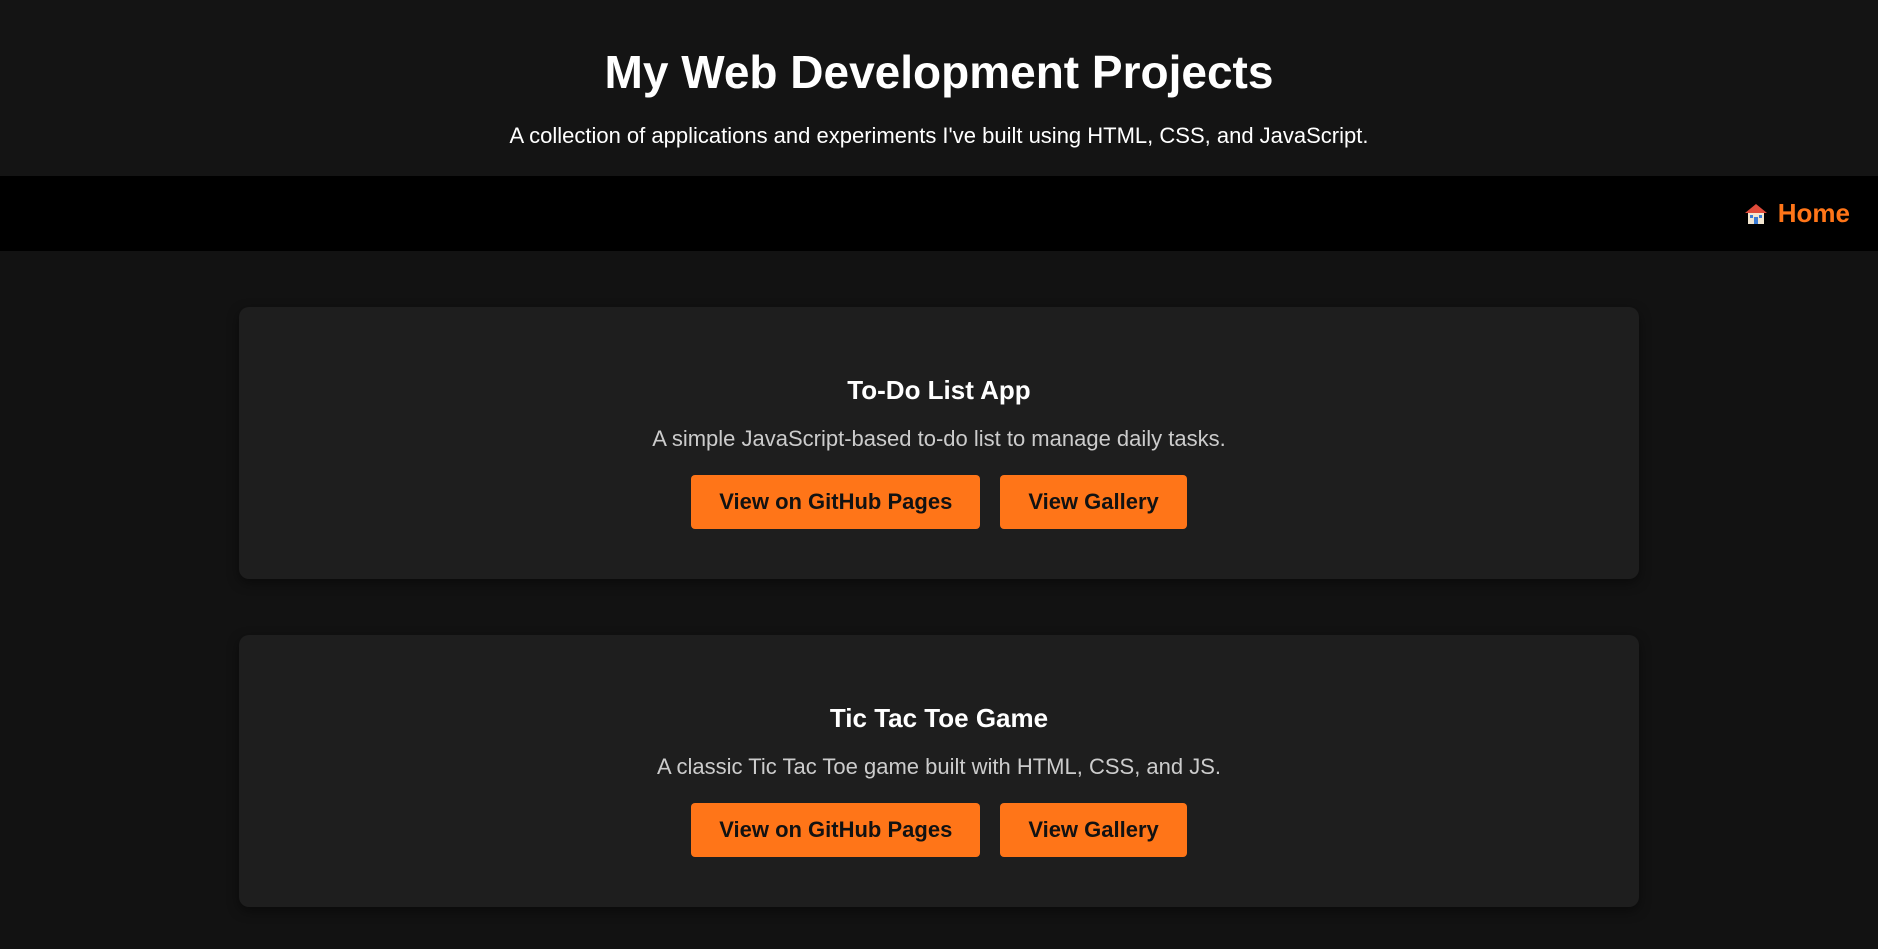  Describe the element at coordinates (1813, 213) in the screenshot. I see `nav-home-label: Home` at that location.